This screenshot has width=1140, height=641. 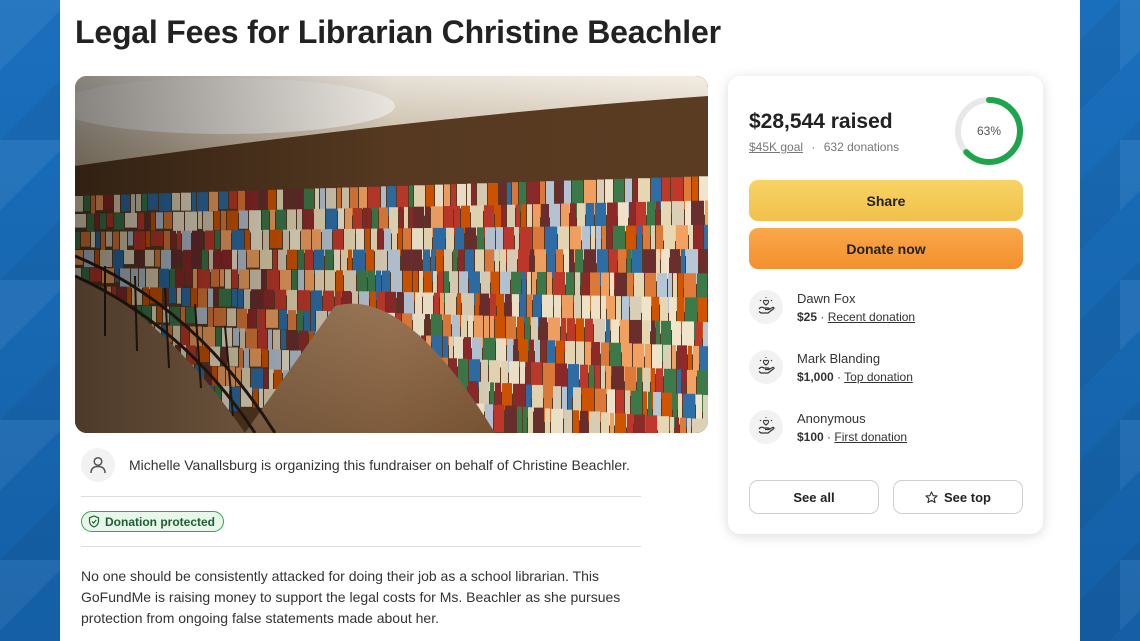 What do you see at coordinates (160, 521) in the screenshot?
I see `donation-protected-label: Donation protected` at bounding box center [160, 521].